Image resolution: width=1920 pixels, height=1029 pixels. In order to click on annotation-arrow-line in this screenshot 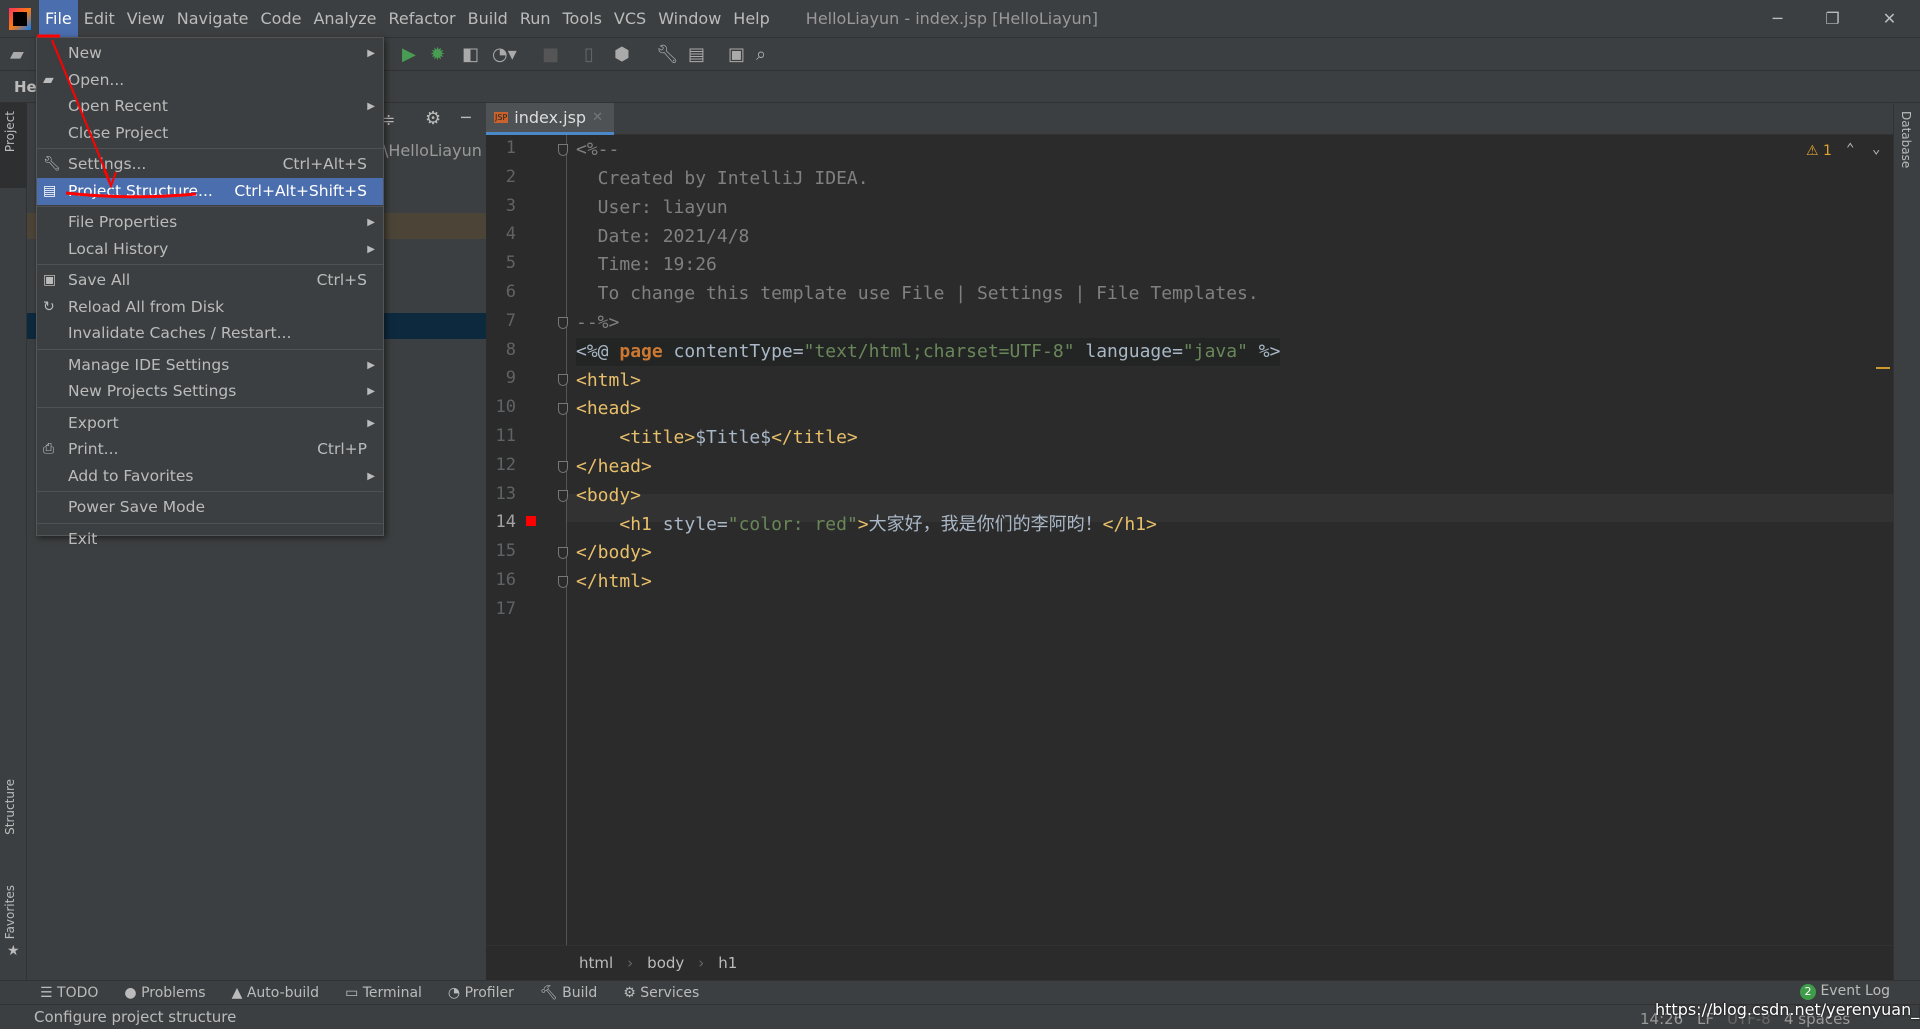, I will do `click(81, 111)`.